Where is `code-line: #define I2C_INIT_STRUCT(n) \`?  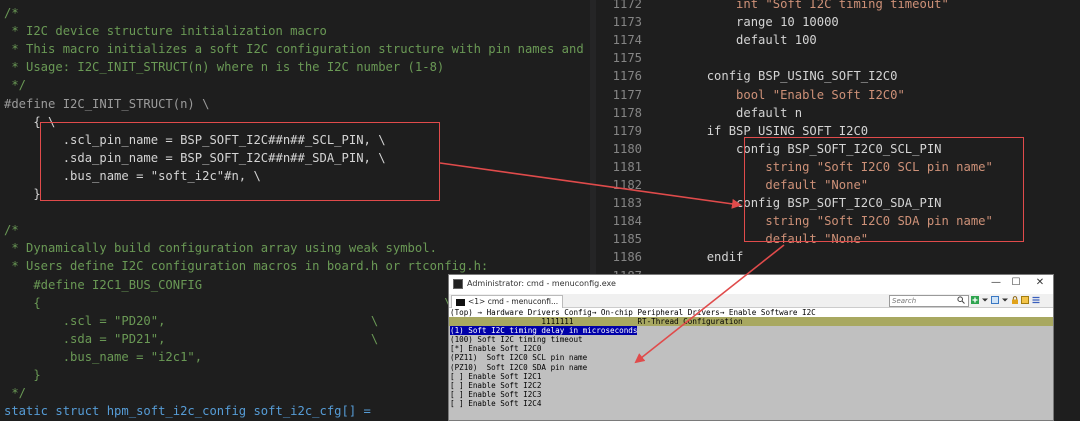 code-line: #define I2C_INIT_STRUCT(n) \ is located at coordinates (107, 103).